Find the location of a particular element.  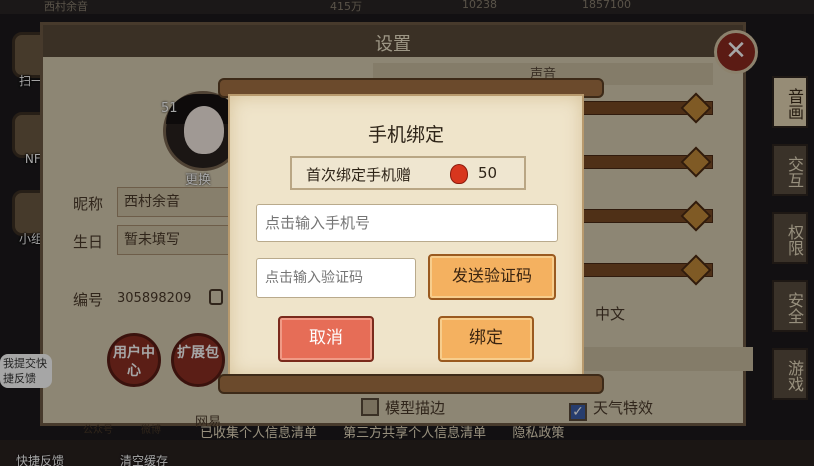

reward-text: 首次绑定手机赠 is located at coordinates (359, 175).